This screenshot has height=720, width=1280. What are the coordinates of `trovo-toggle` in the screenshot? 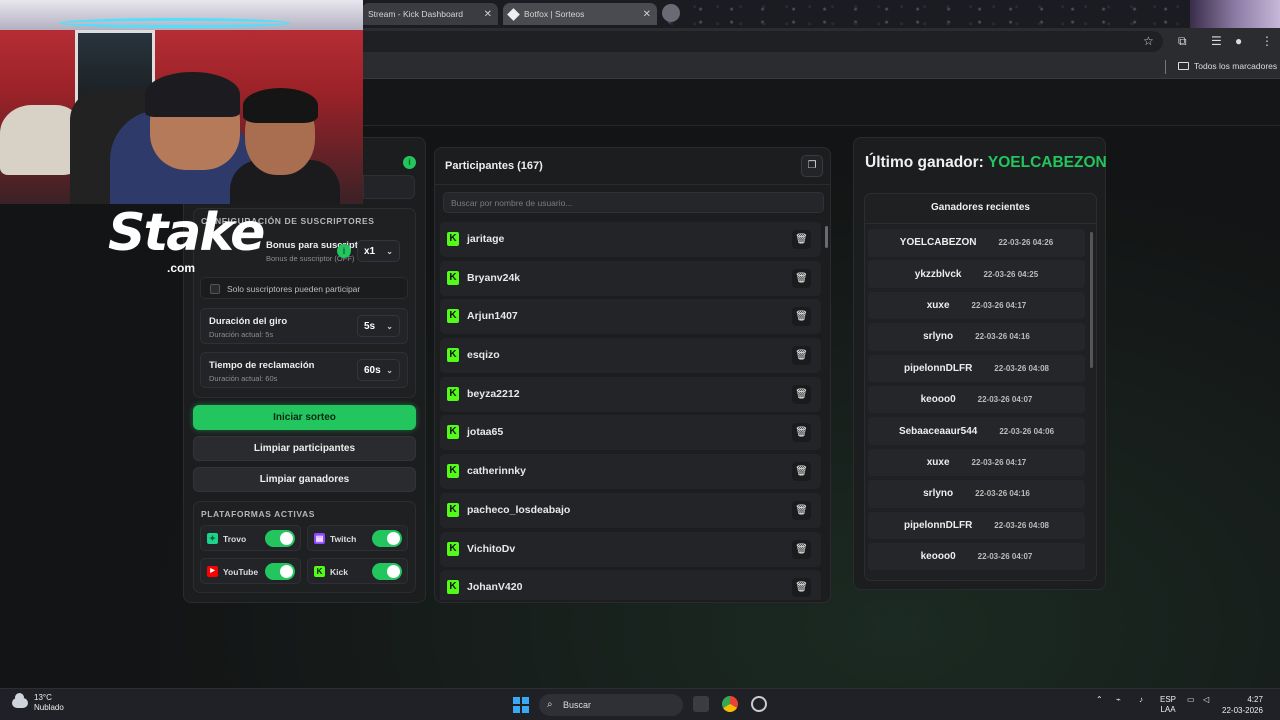 It's located at (280, 538).